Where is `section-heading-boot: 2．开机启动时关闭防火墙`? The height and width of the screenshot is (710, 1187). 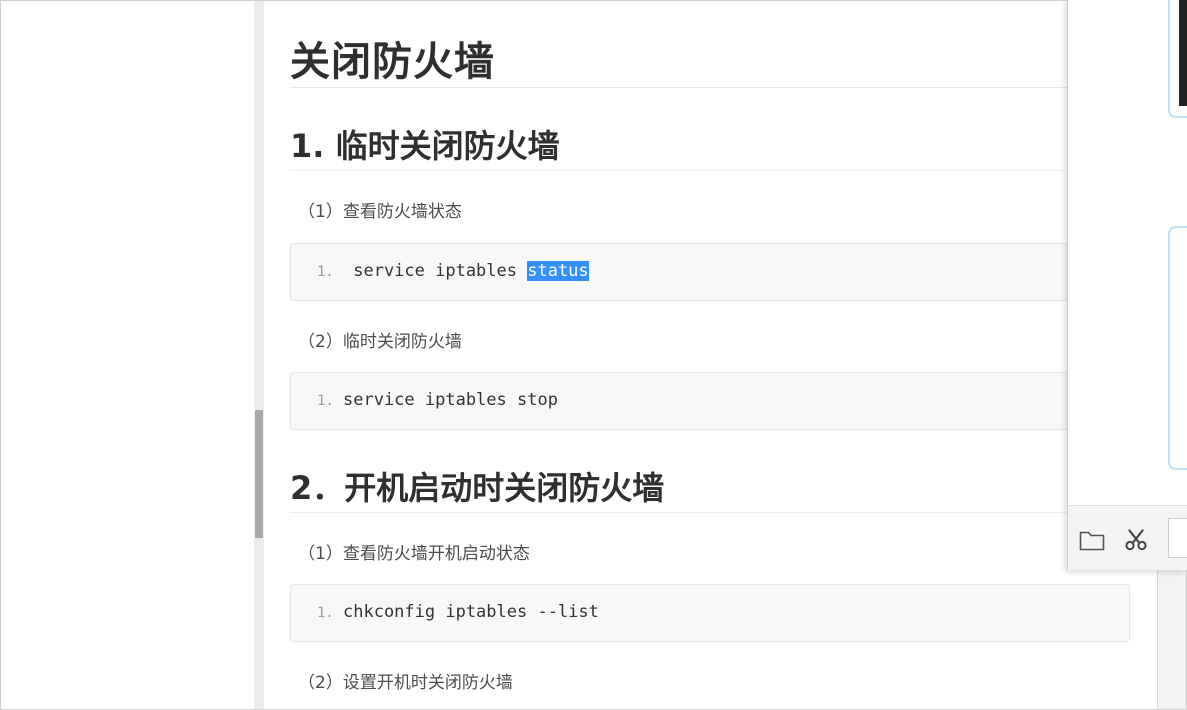
section-heading-boot: 2．开机启动时关闭防火墙 is located at coordinates (477, 488).